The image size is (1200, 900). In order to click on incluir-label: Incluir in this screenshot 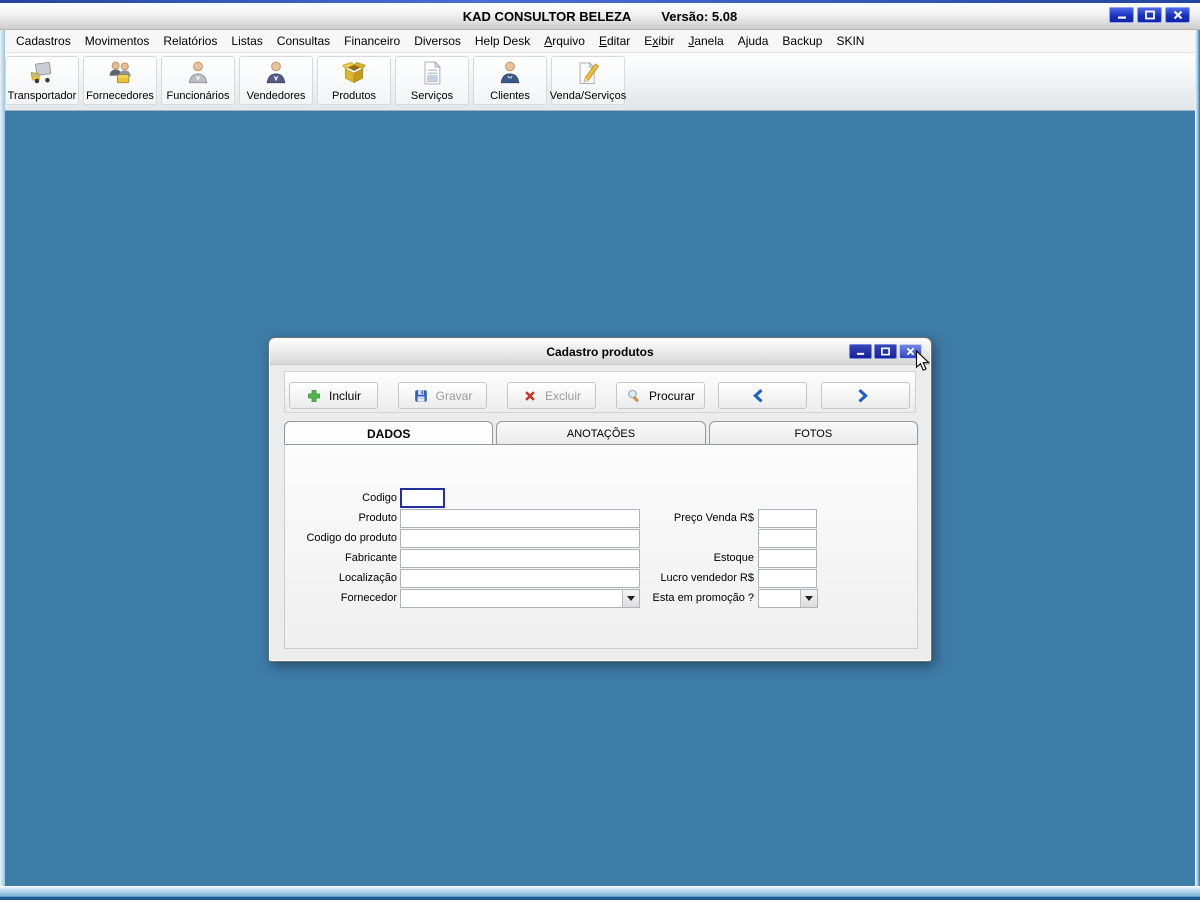, I will do `click(344, 395)`.